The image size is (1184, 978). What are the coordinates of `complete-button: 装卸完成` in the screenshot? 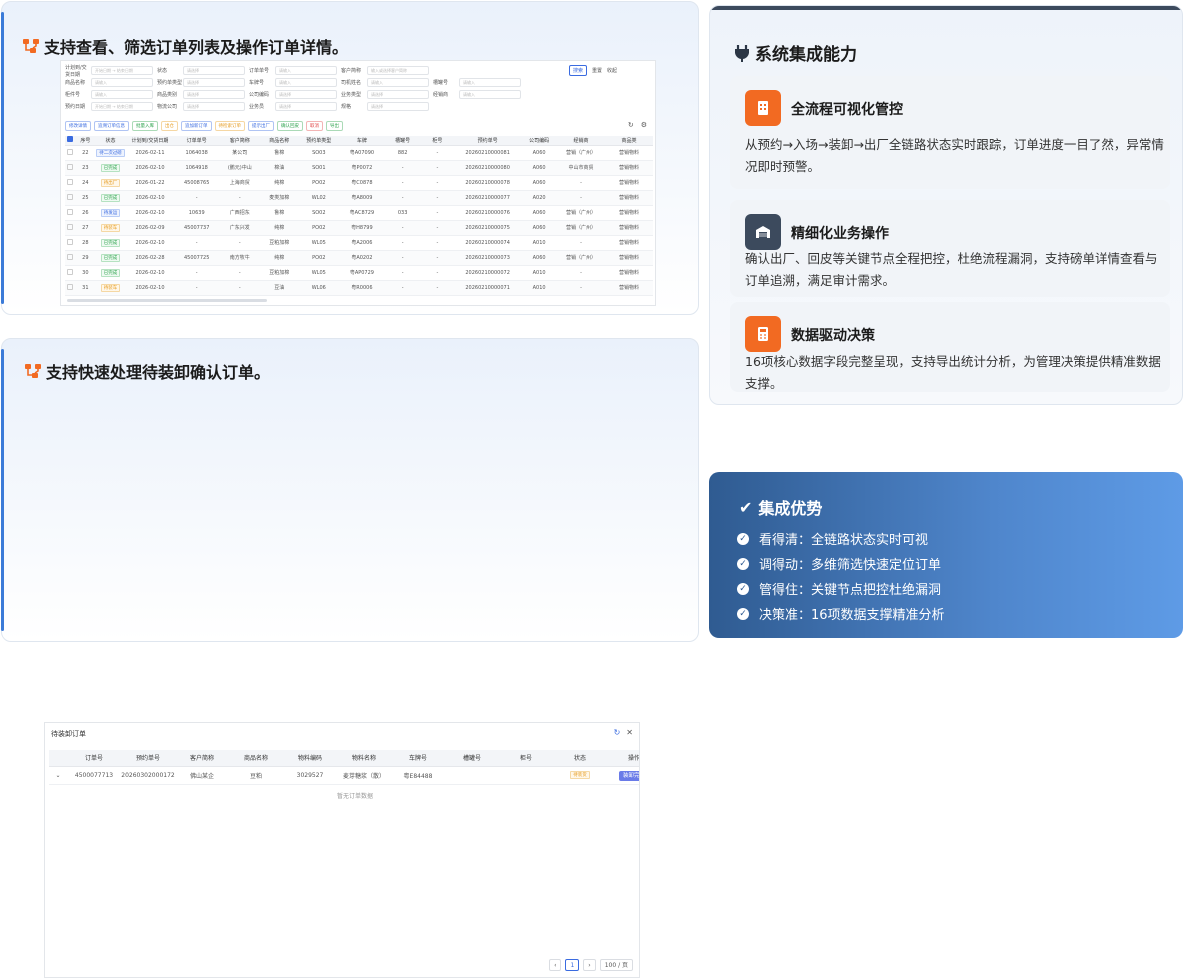 It's located at (628, 776).